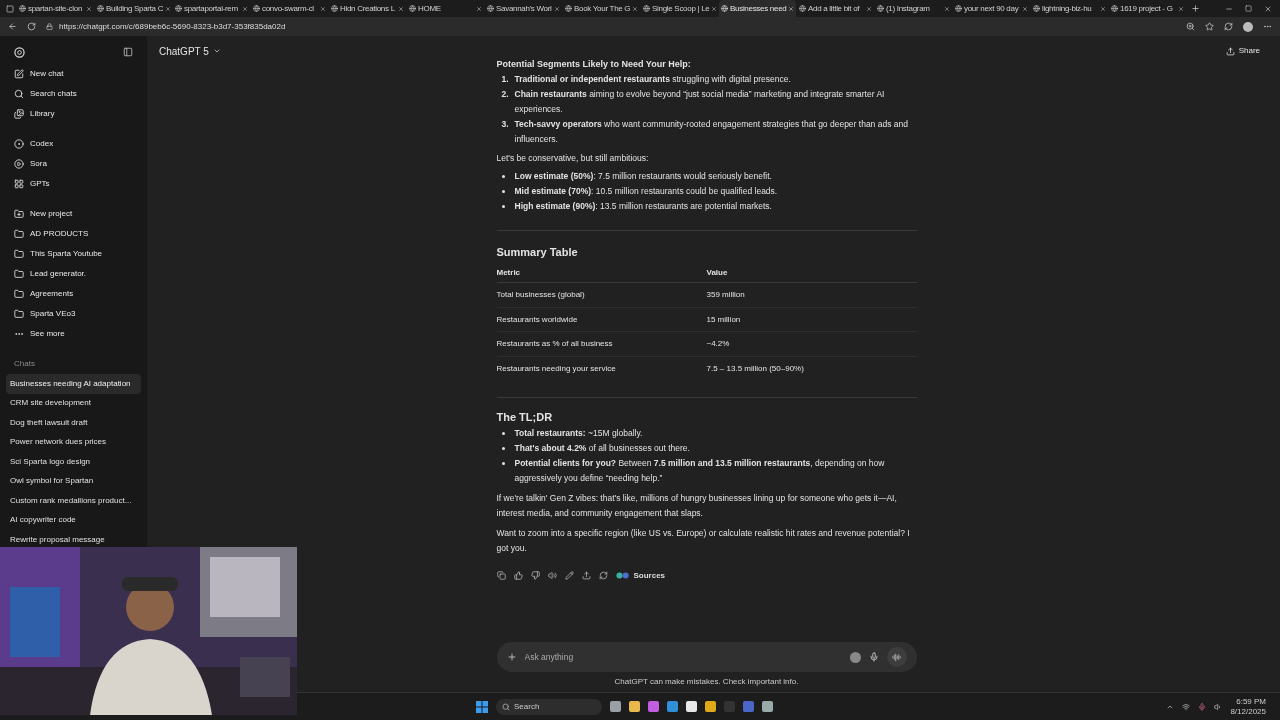 Image resolution: width=1280 pixels, height=720 pixels. I want to click on profile-avatar, so click(1248, 26).